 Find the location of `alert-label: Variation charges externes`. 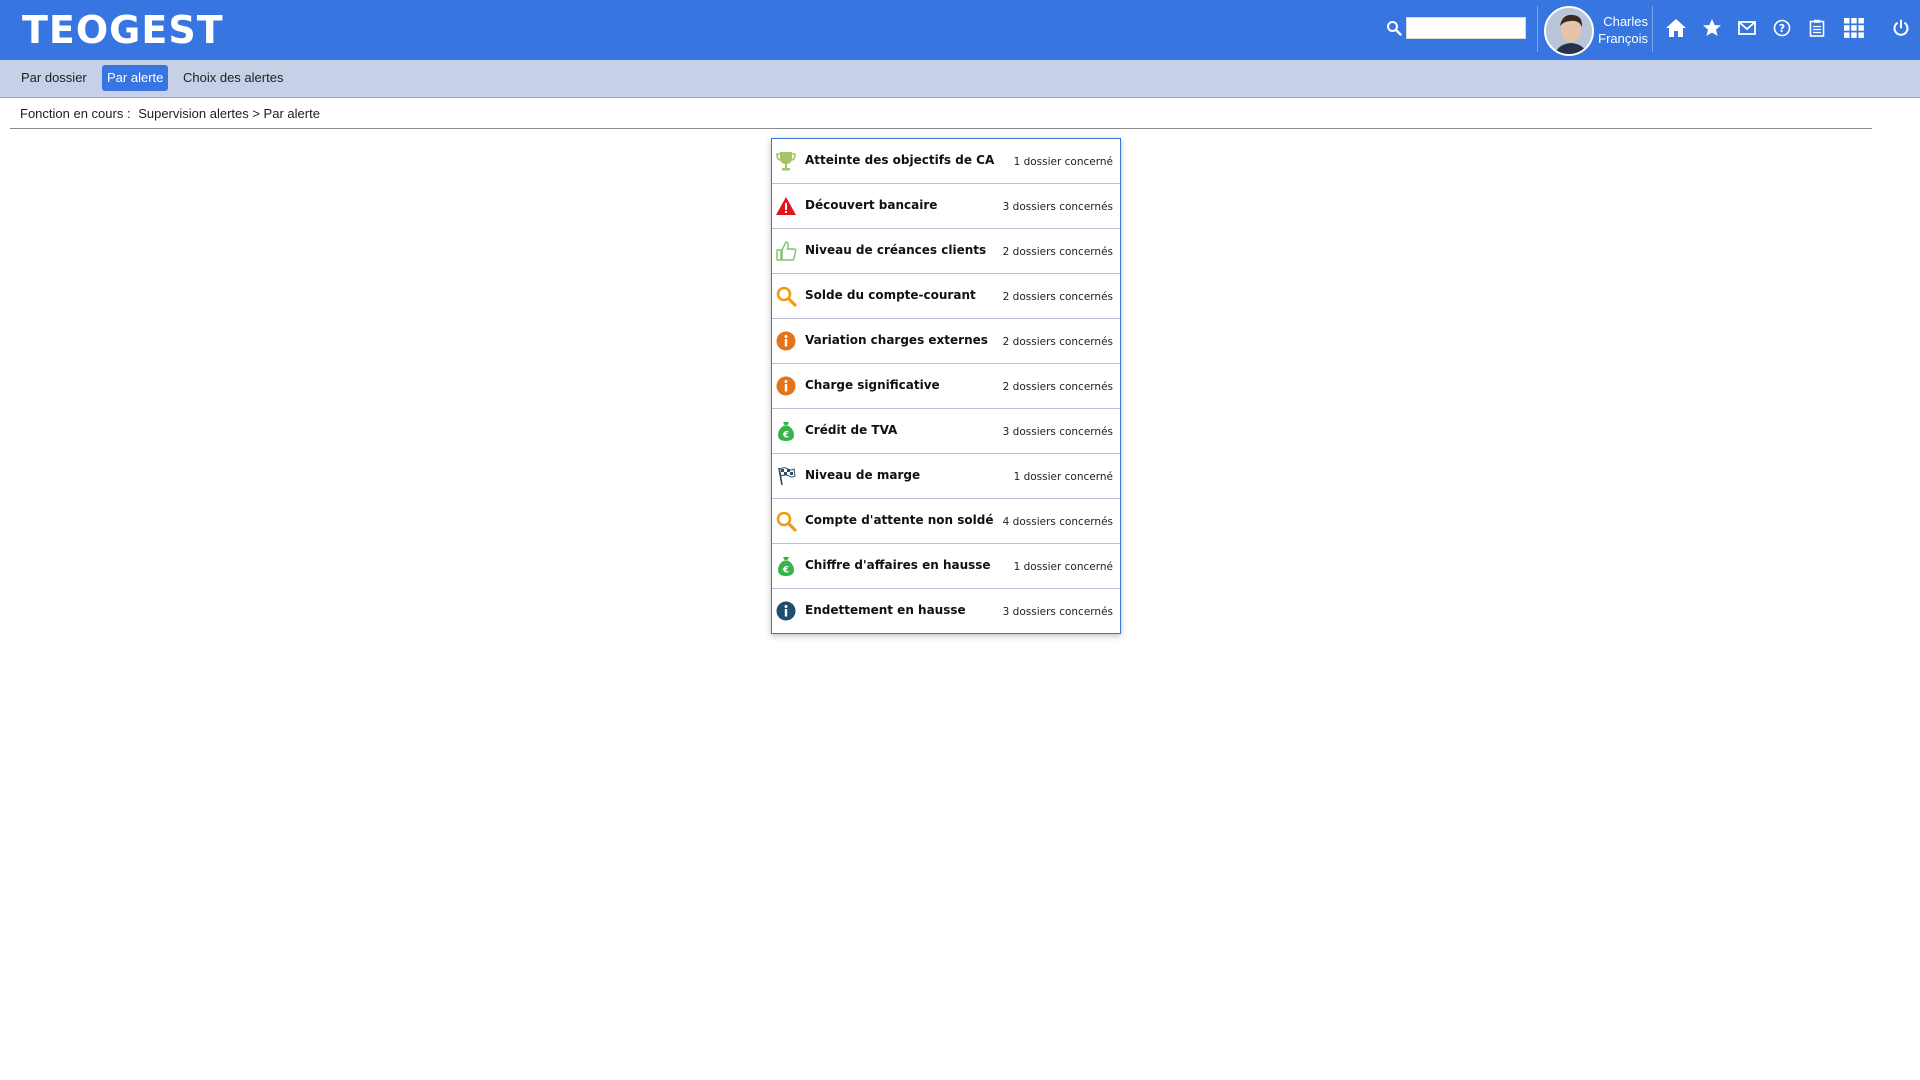

alert-label: Variation charges externes is located at coordinates (896, 340).